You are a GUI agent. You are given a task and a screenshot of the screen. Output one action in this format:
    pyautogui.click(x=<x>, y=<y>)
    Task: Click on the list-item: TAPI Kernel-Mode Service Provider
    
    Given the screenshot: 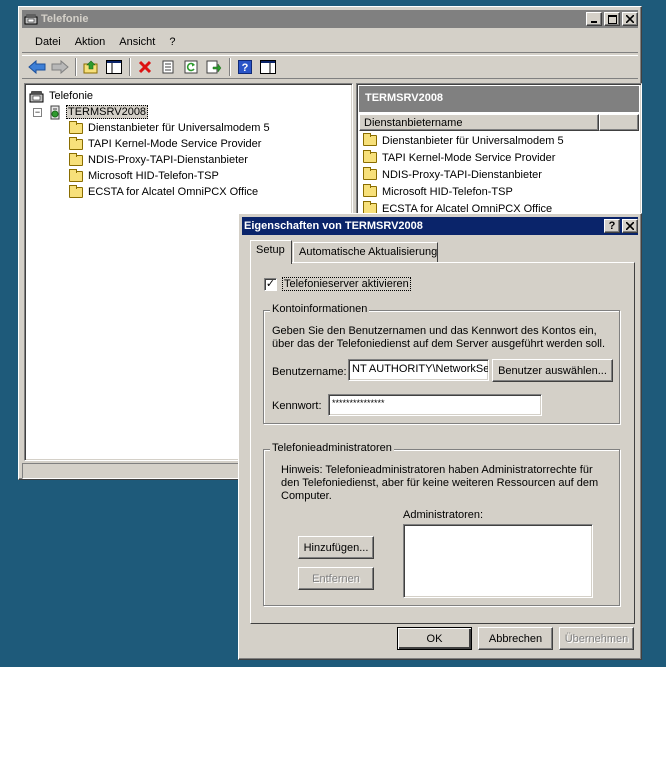 What is the action you would take?
    pyautogui.click(x=499, y=157)
    